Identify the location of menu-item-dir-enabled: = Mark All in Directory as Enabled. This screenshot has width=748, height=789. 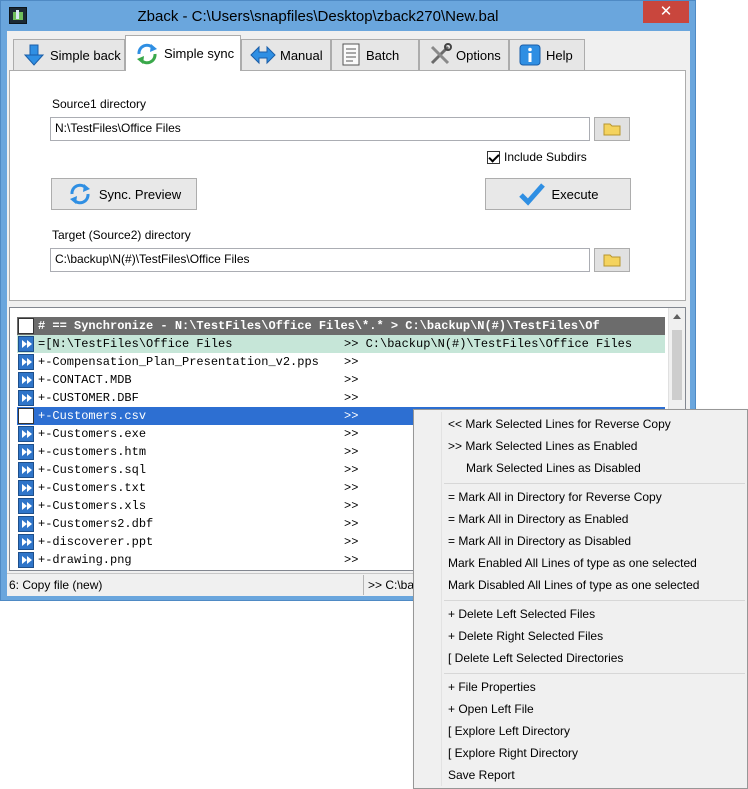
(538, 519).